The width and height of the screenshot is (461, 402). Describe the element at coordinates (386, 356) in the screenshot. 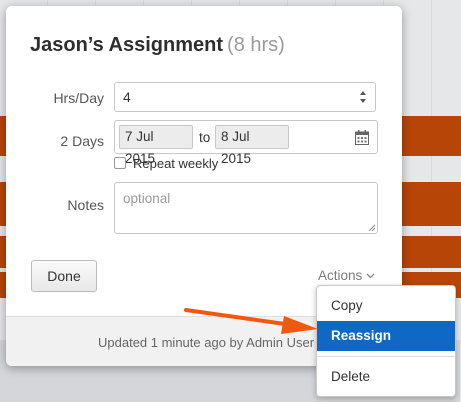

I see `menu-divider` at that location.